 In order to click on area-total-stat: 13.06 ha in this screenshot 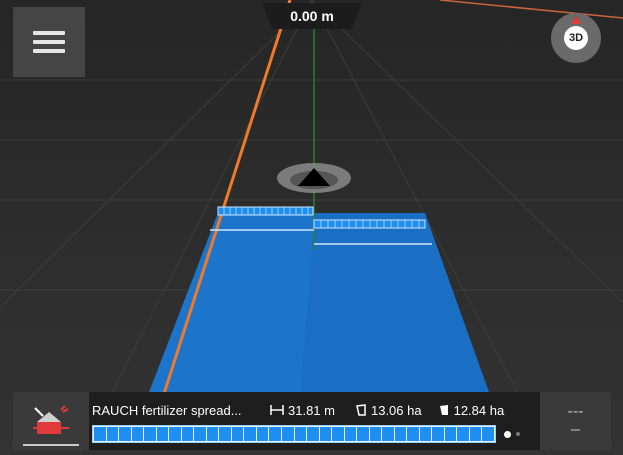, I will do `click(388, 410)`.